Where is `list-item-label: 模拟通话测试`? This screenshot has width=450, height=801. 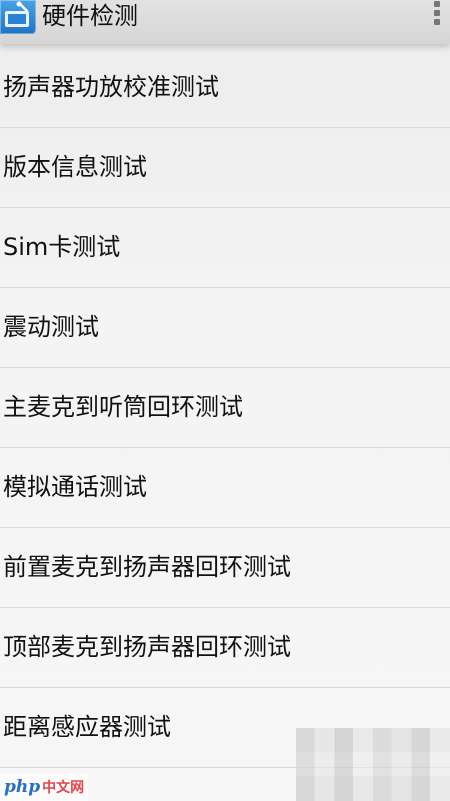 list-item-label: 模拟通话测试 is located at coordinates (75, 487).